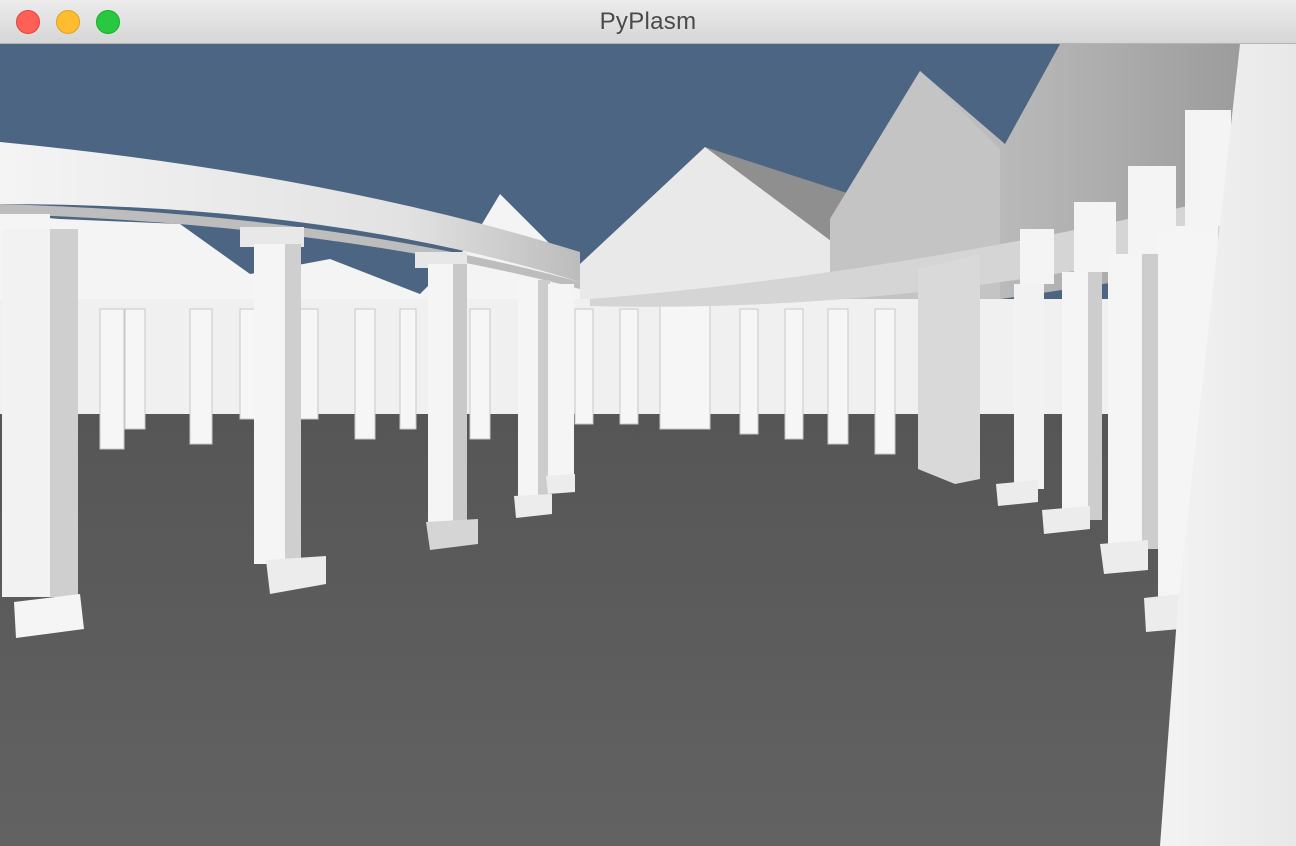  I want to click on title-bar: PyPlasm, so click(648, 22).